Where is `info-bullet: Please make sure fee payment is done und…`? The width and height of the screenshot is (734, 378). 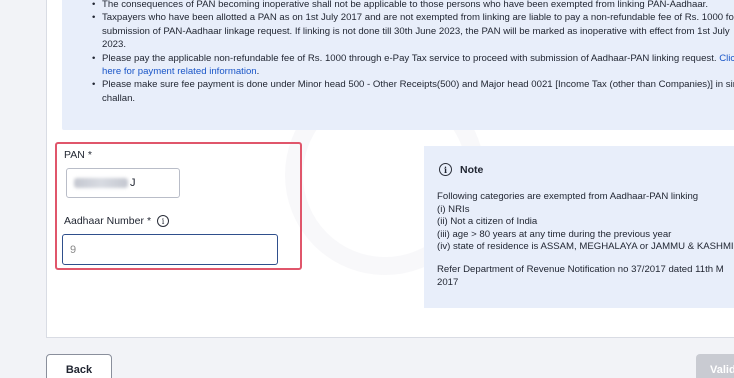
info-bullet: Please make sure fee payment is done und… is located at coordinates (413, 91).